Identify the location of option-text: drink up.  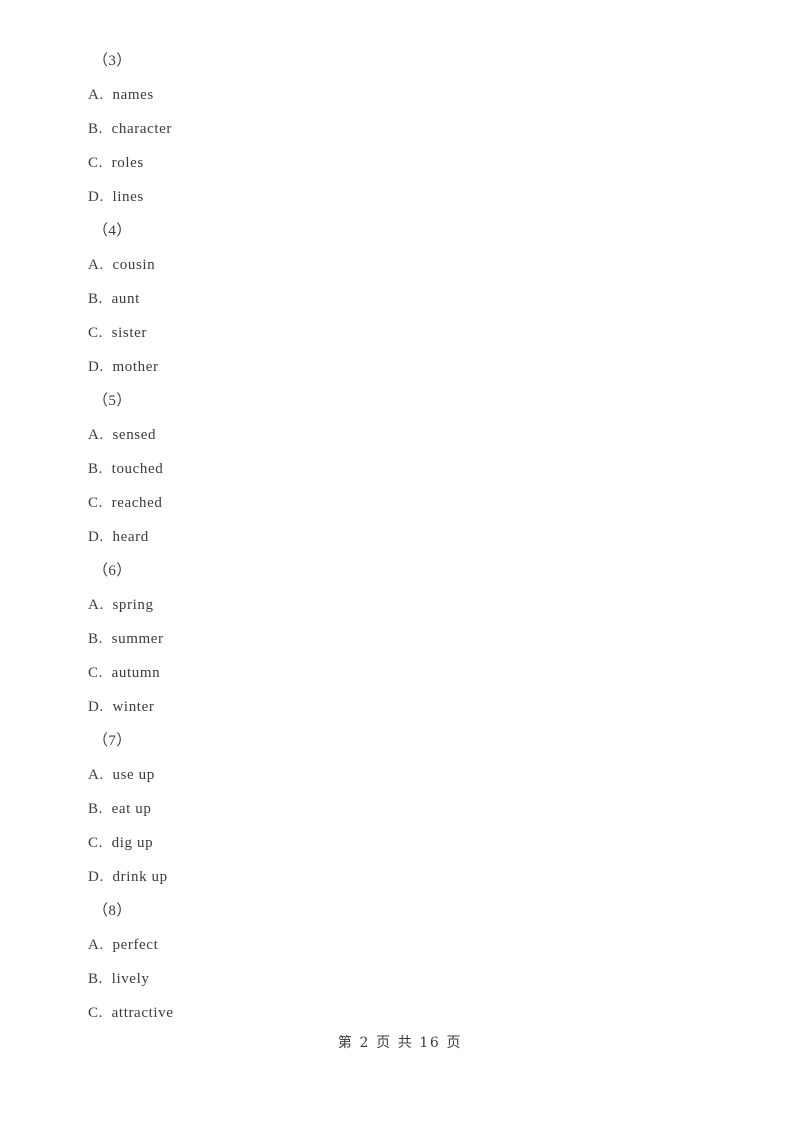
(140, 877).